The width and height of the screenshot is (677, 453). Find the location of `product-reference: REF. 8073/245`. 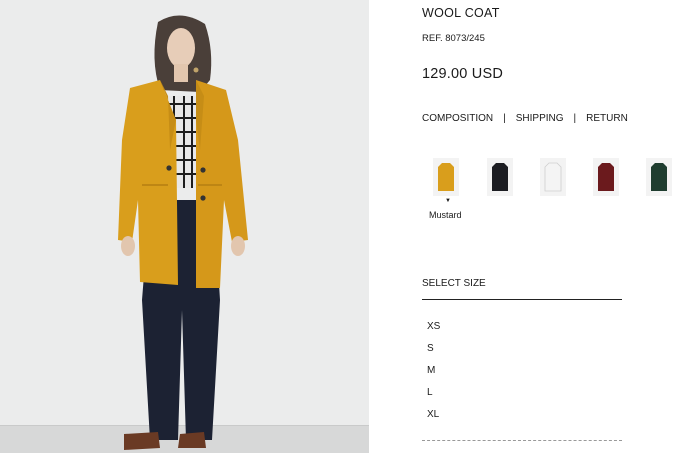

product-reference: REF. 8073/245 is located at coordinates (453, 38).